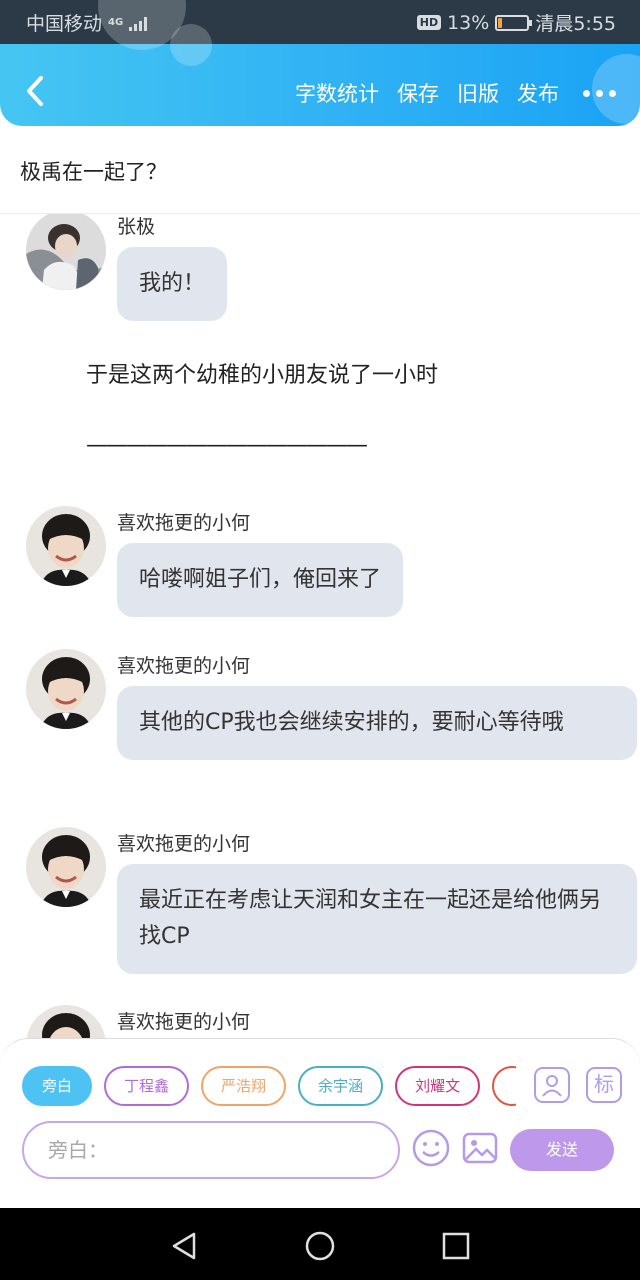 This screenshot has height=1280, width=640. Describe the element at coordinates (599, 93) in the screenshot. I see `more-dots-icon` at that location.